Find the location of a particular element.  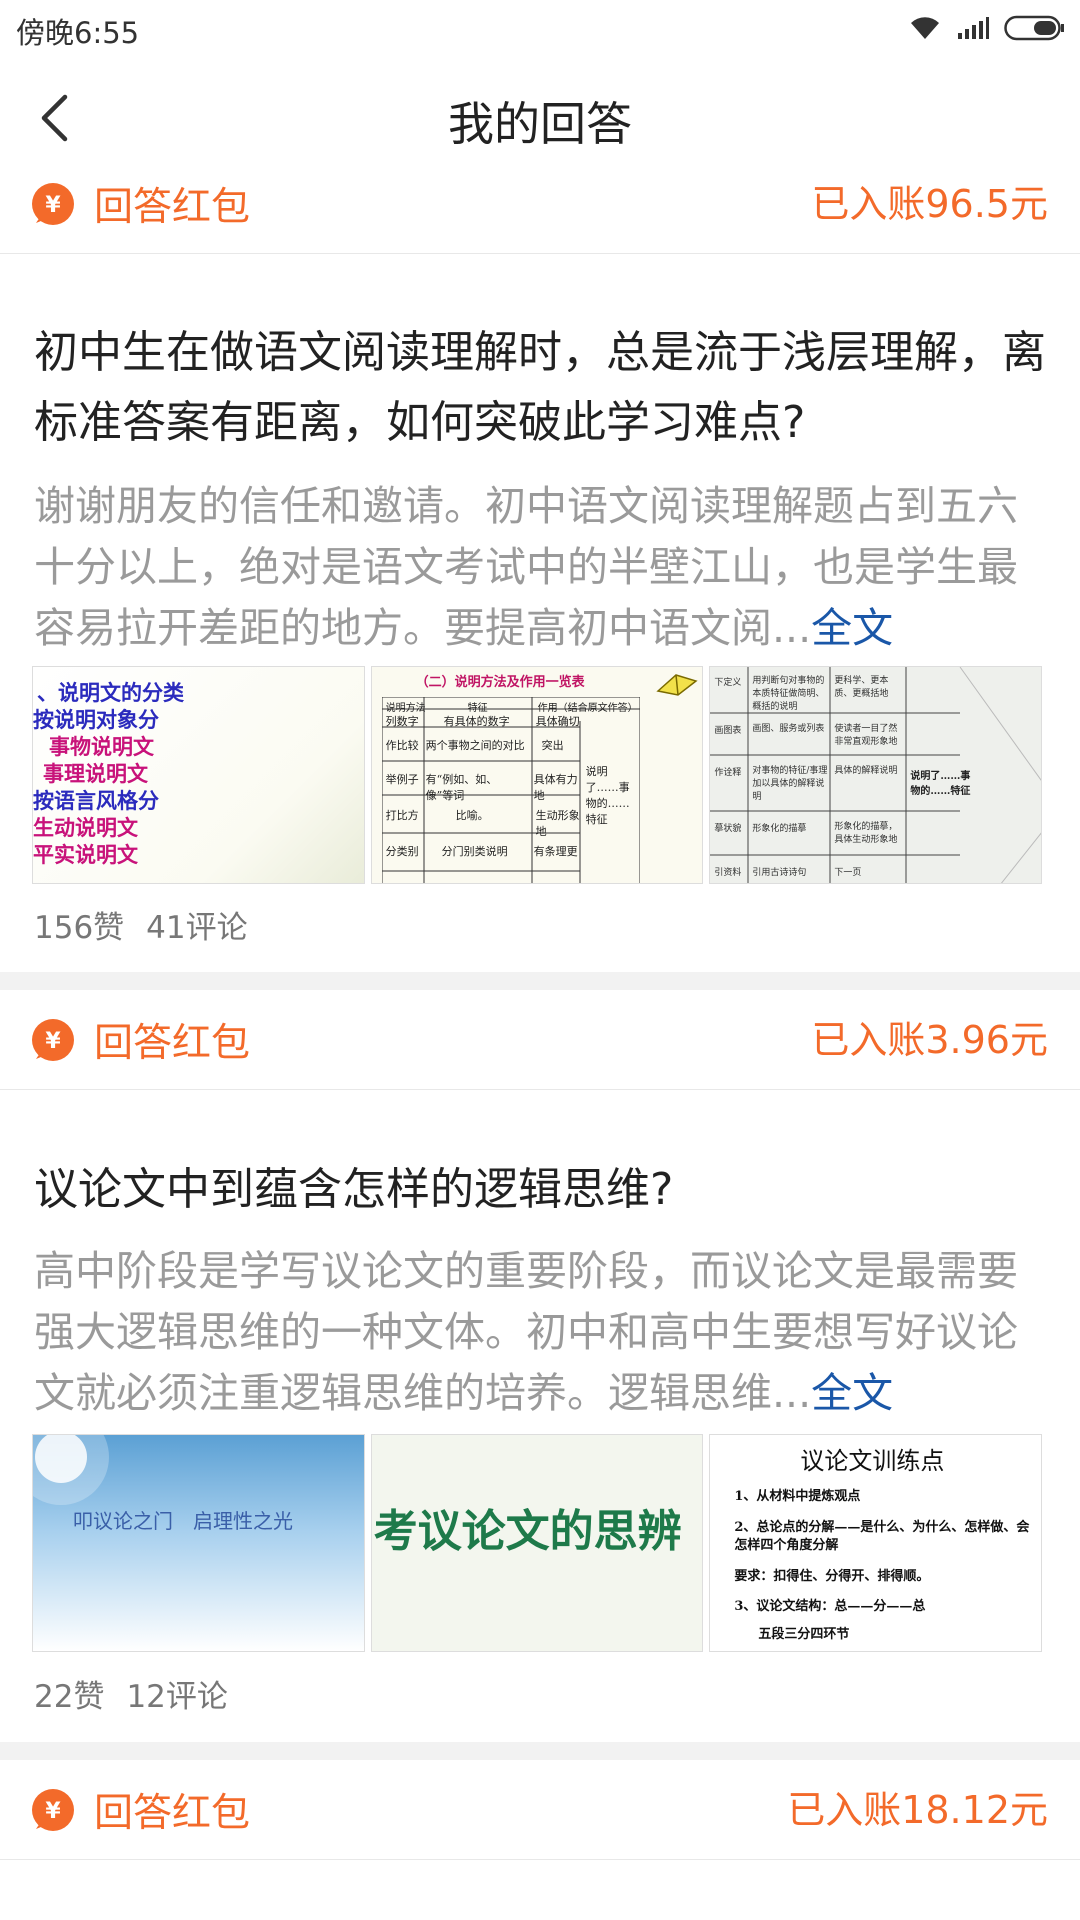

status-bar: 傍晚6:55 is located at coordinates (540, 28).